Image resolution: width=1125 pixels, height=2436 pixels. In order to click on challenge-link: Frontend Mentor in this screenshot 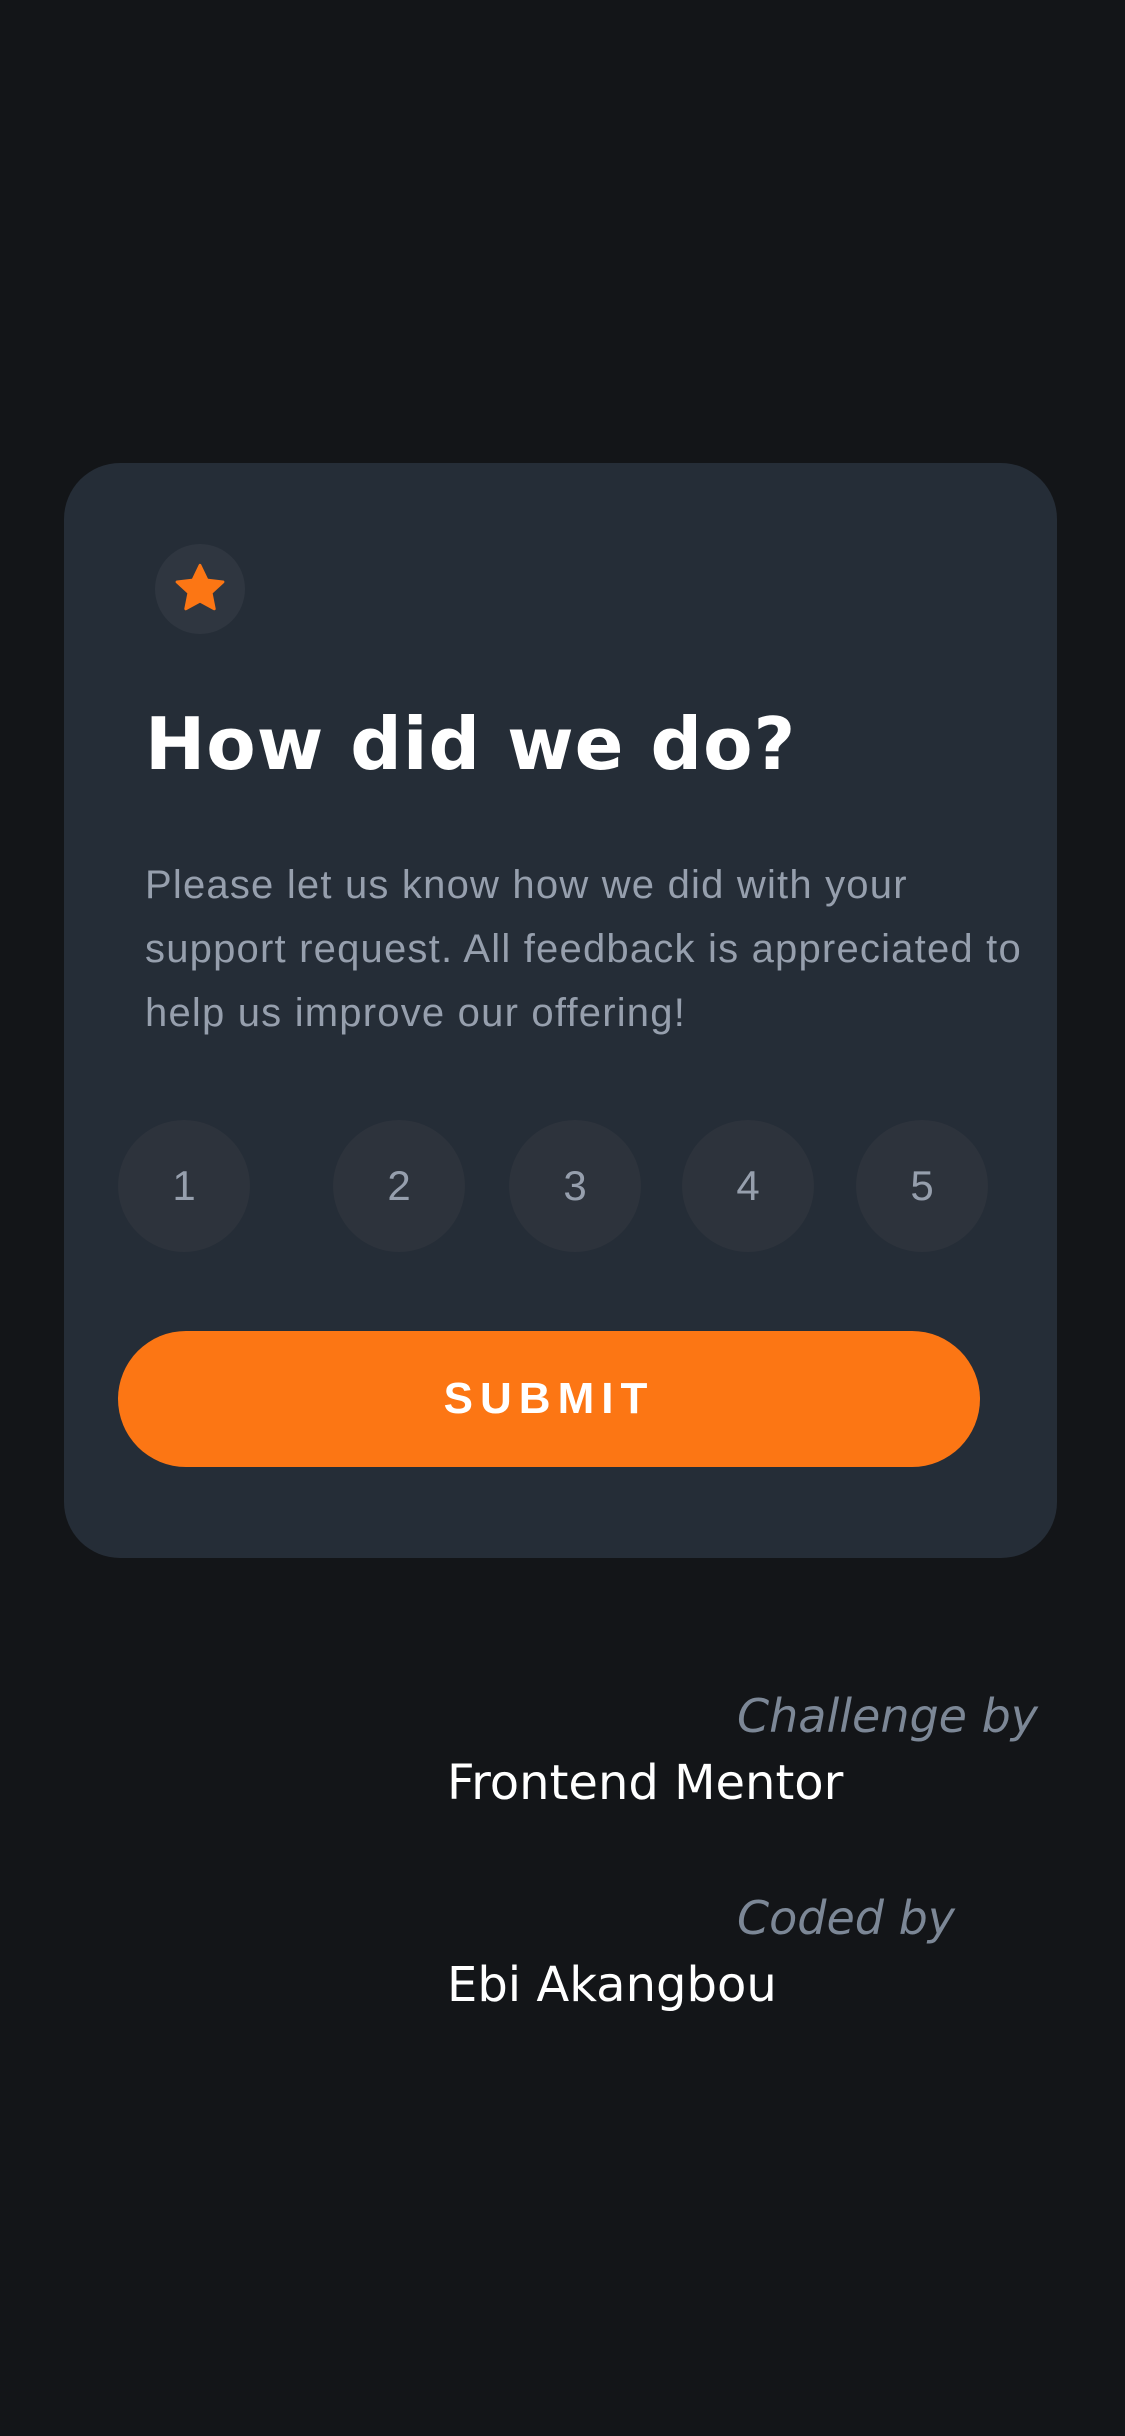, I will do `click(645, 1783)`.